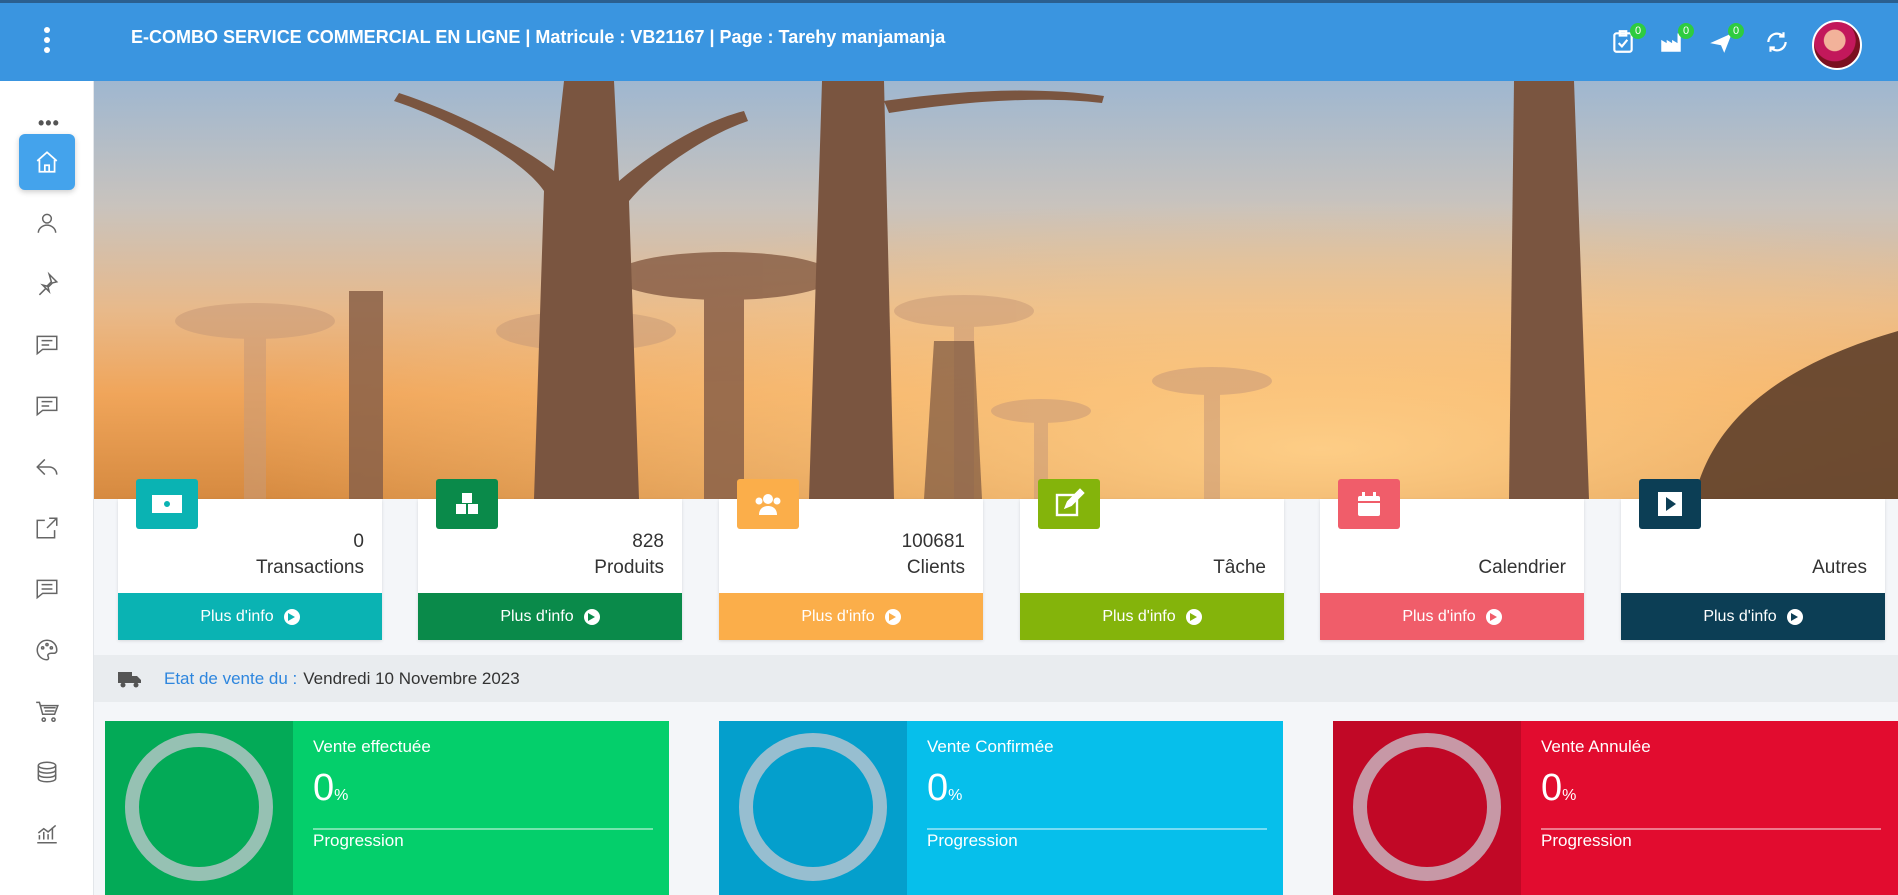 The height and width of the screenshot is (895, 1898). Describe the element at coordinates (167, 504) in the screenshot. I see `money-icon` at that location.